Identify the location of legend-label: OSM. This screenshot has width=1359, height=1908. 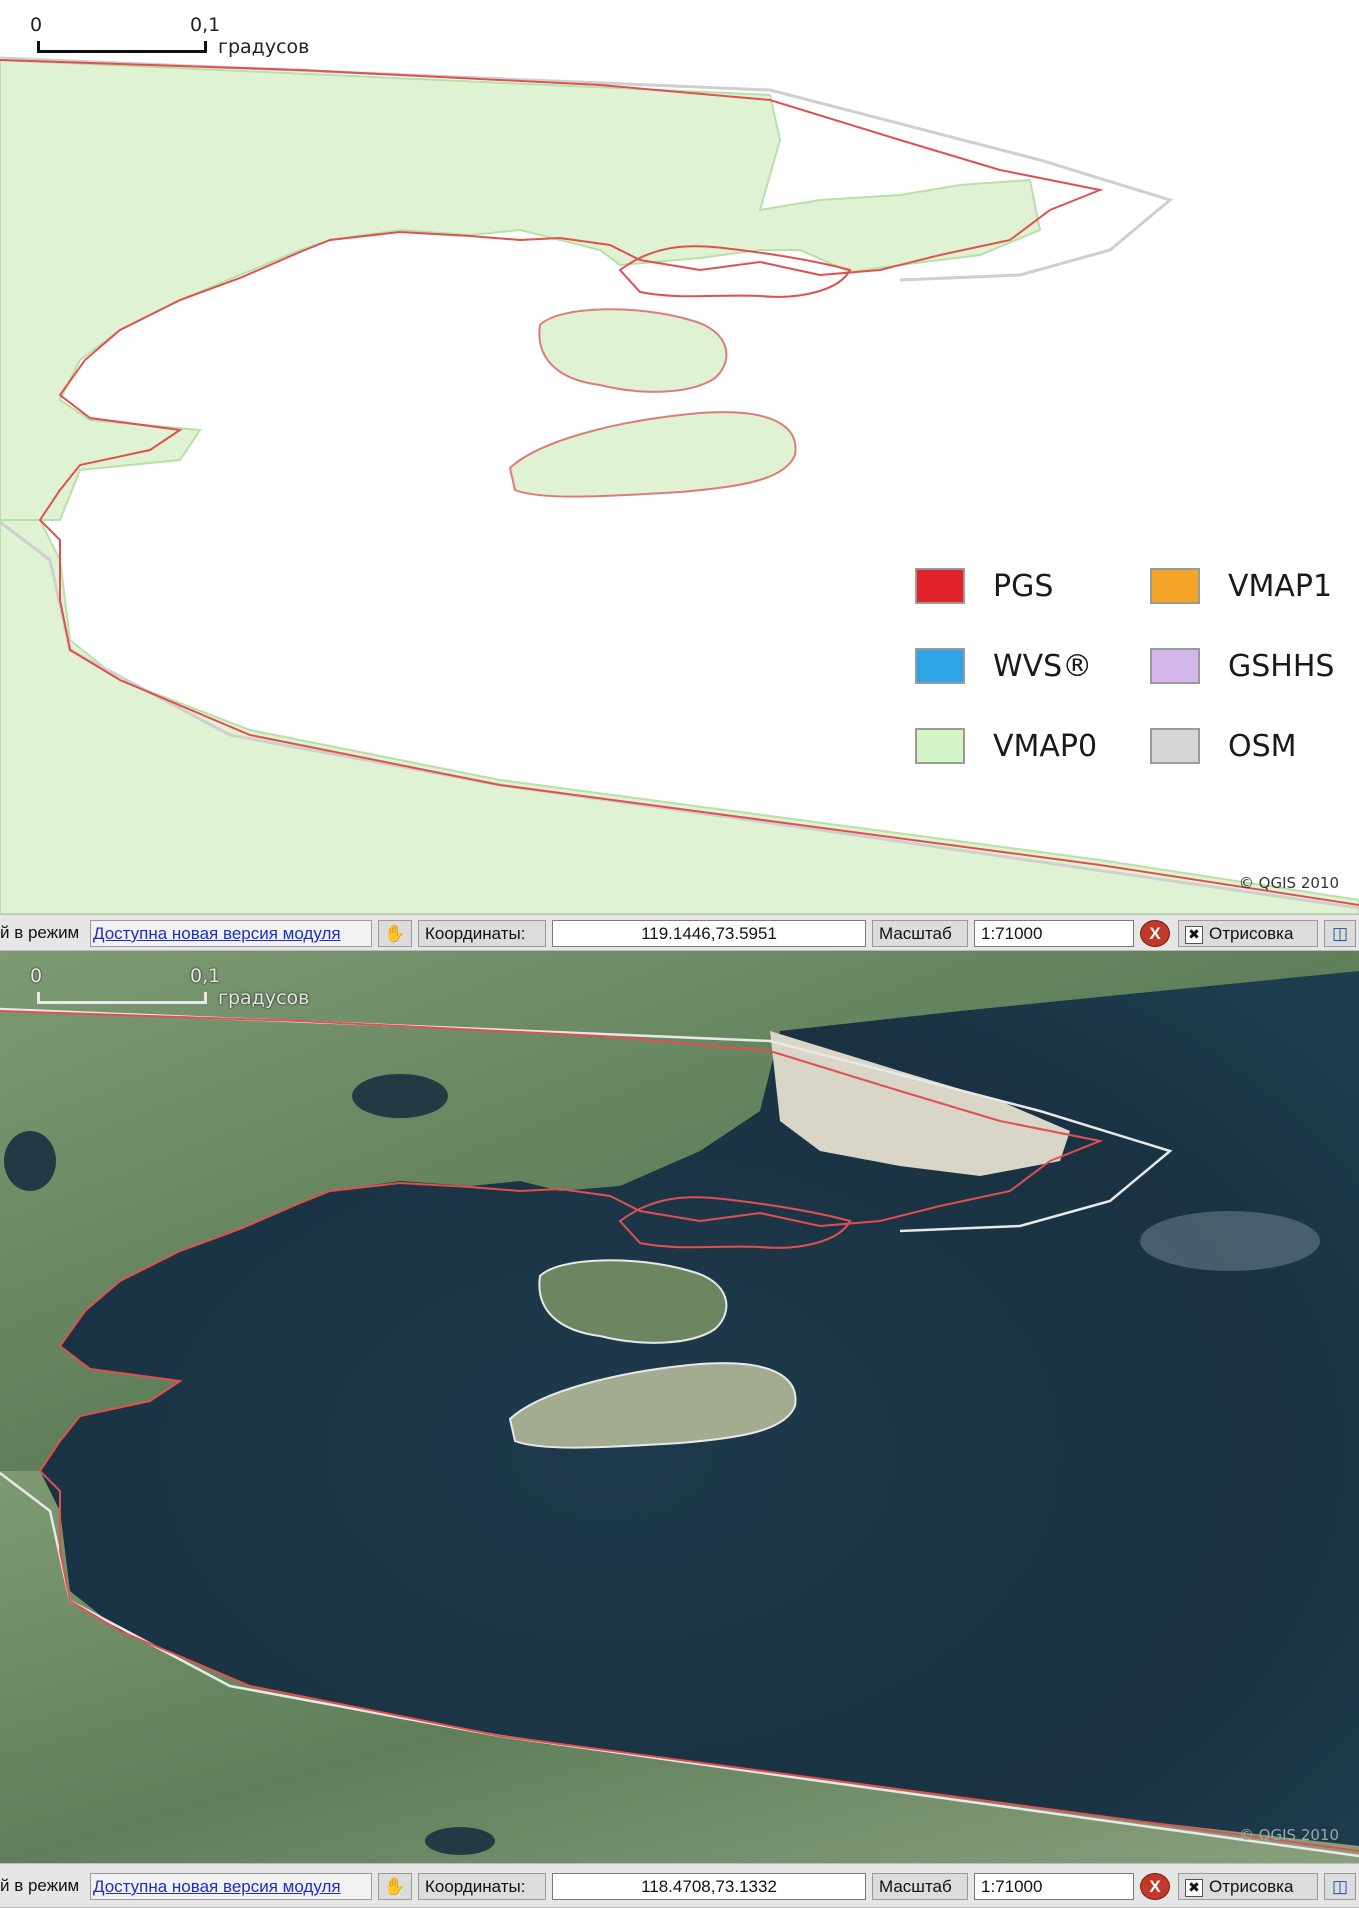
(1262, 746).